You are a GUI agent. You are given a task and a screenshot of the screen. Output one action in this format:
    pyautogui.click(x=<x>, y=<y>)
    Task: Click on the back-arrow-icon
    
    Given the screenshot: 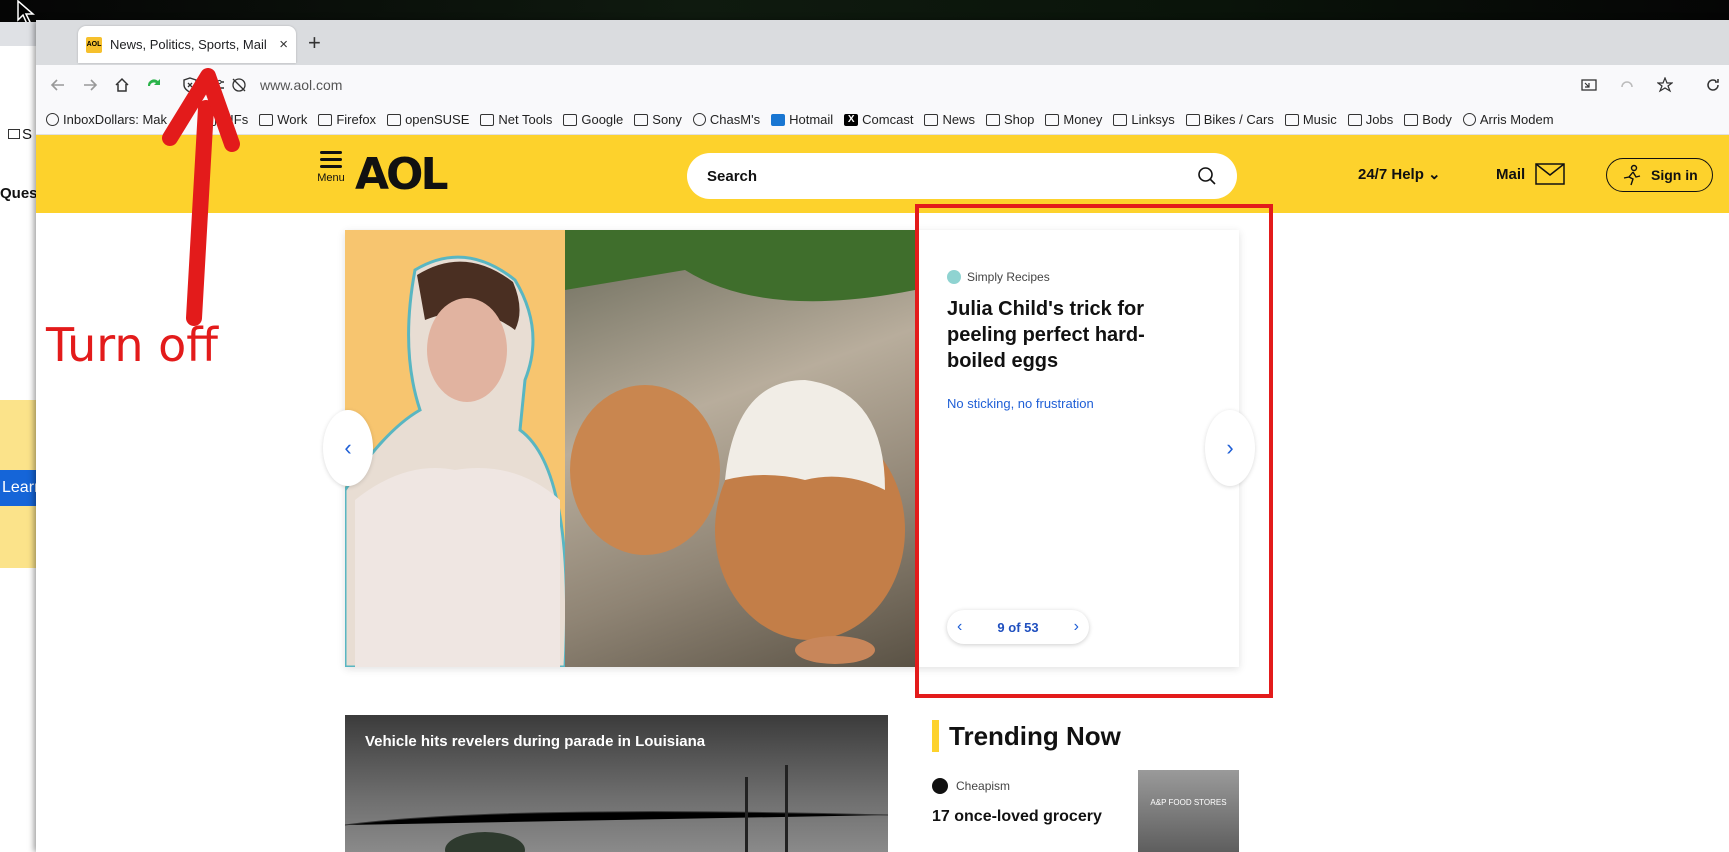 What is the action you would take?
    pyautogui.click(x=57, y=85)
    